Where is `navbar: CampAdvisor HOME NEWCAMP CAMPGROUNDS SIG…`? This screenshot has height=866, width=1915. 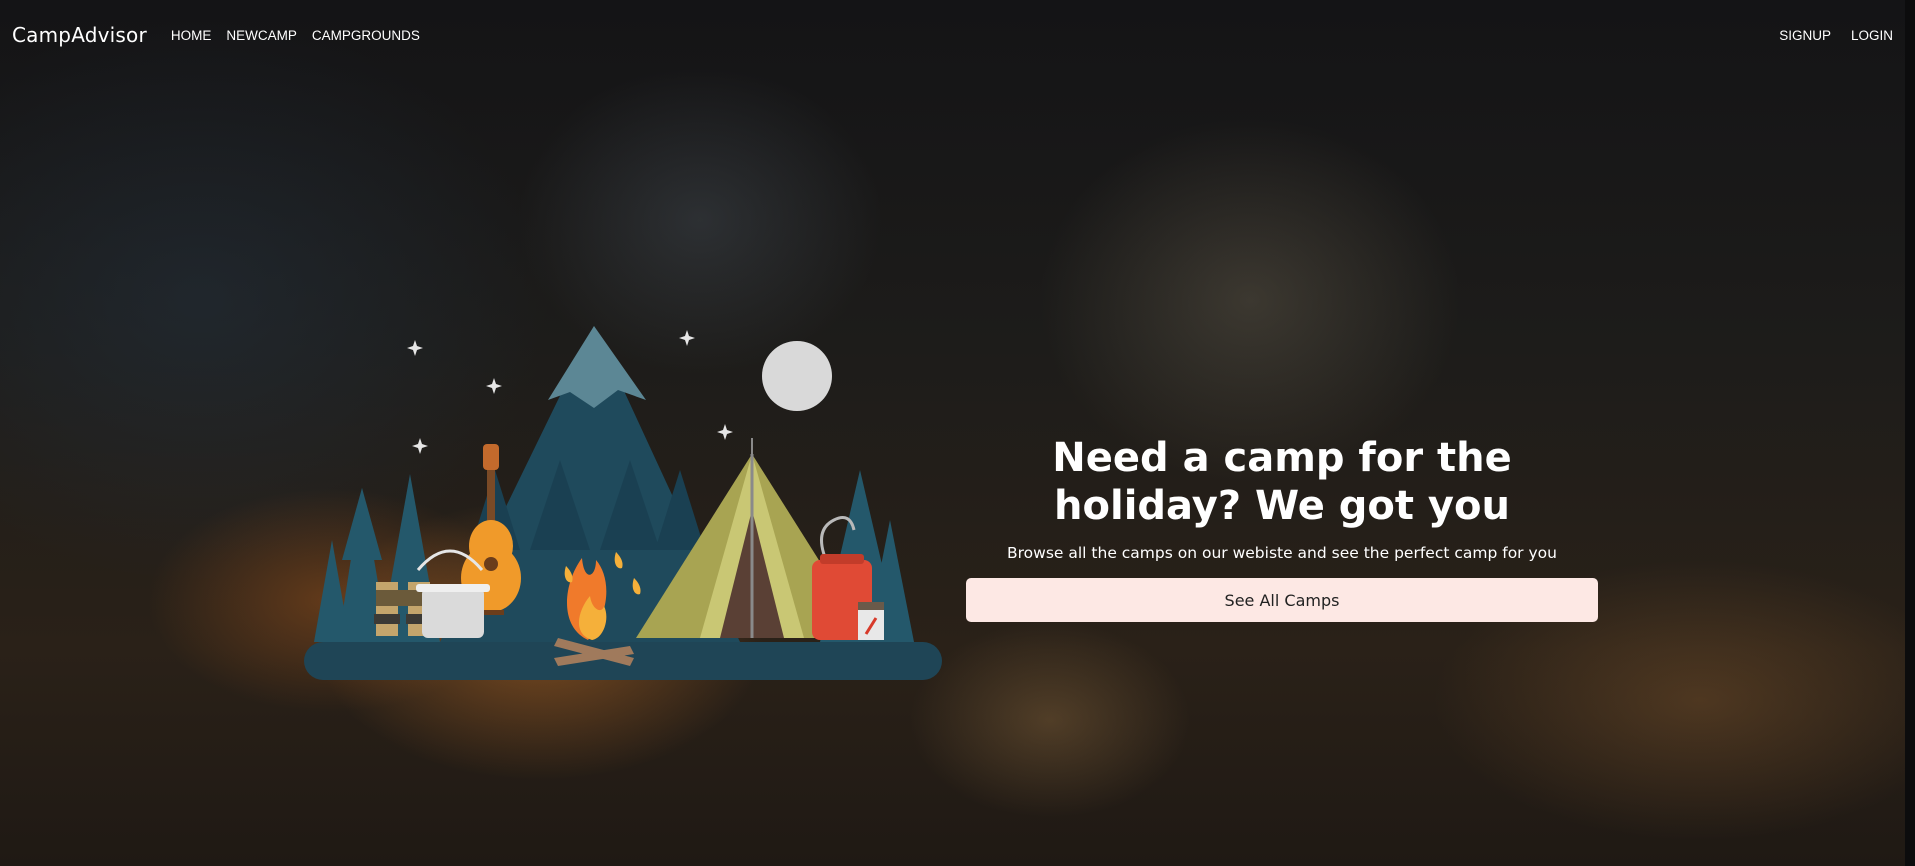 navbar: CampAdvisor HOME NEWCAMP CAMPGROUNDS SIG… is located at coordinates (952, 35).